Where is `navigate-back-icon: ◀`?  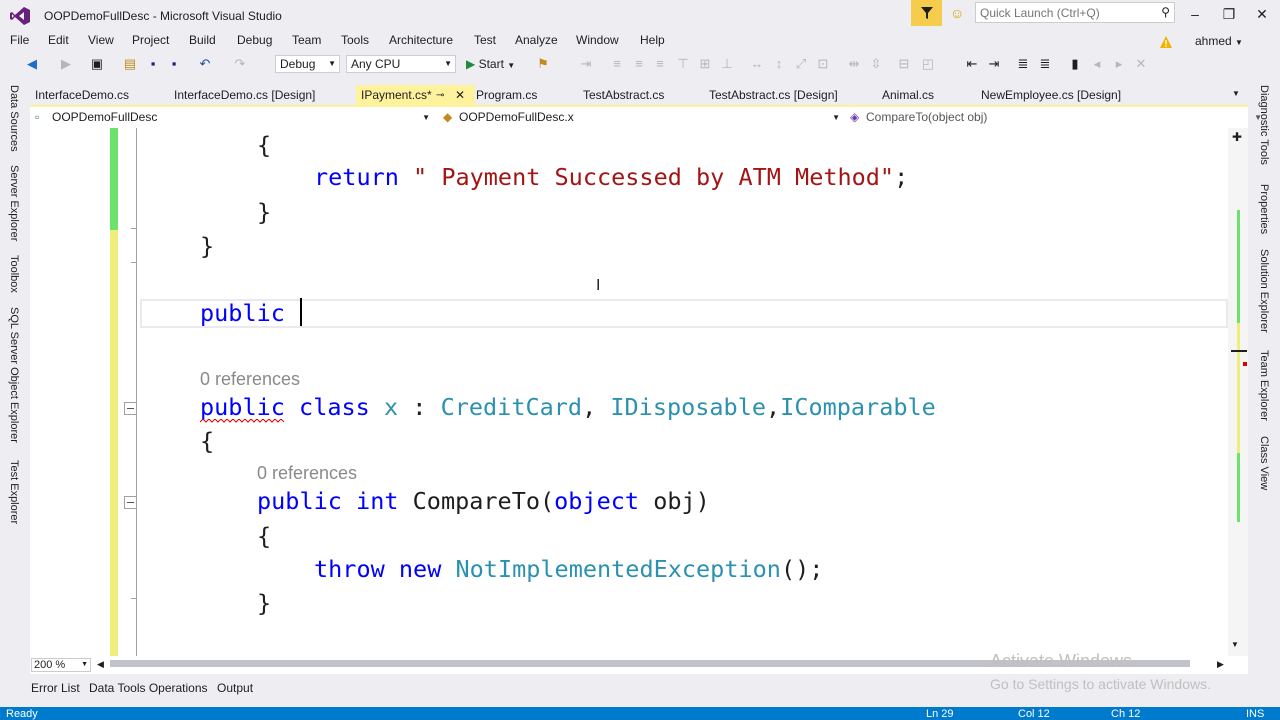
navigate-back-icon: ◀ is located at coordinates (32, 64).